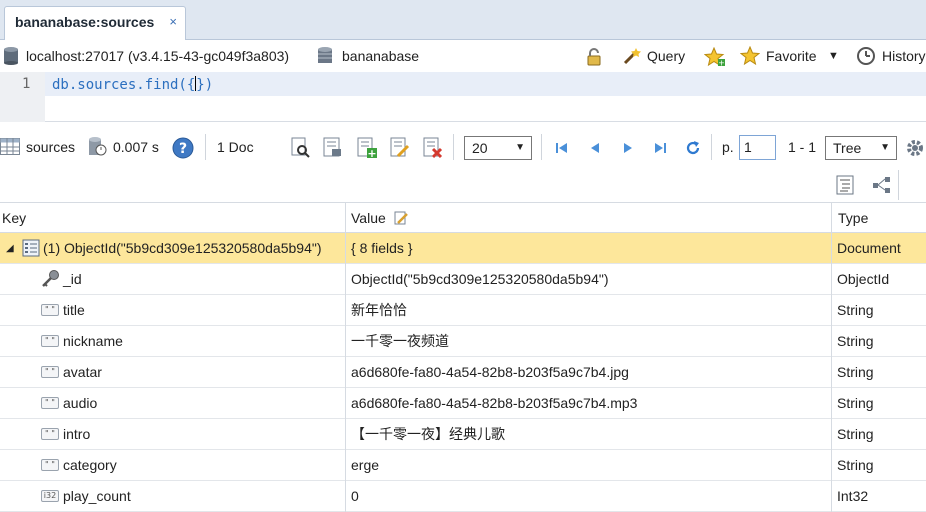 This screenshot has height=512, width=926. I want to click on refresh-icon, so click(693, 148).